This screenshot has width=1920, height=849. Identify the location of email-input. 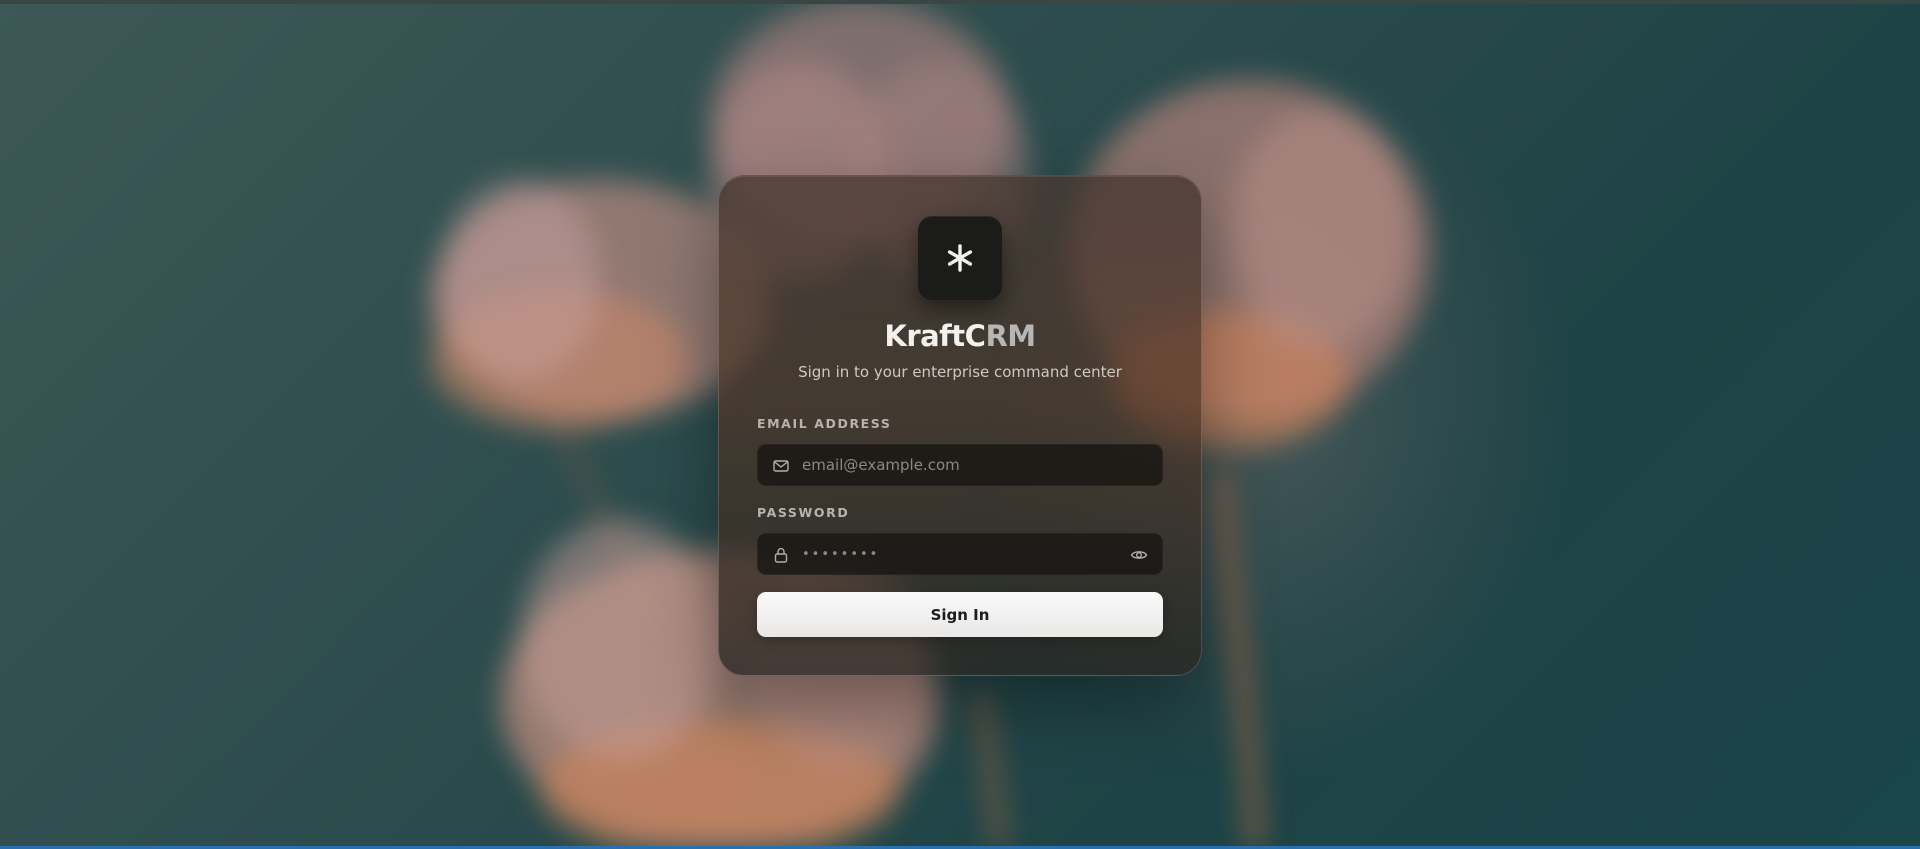
(962, 465).